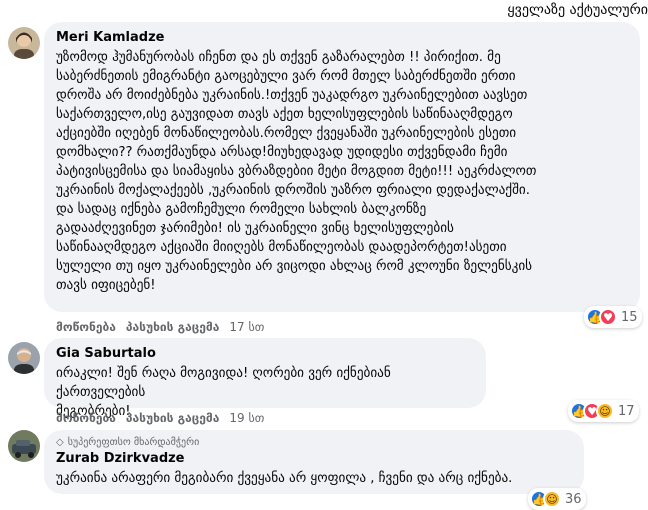 The width and height of the screenshot is (648, 510). Describe the element at coordinates (246, 327) in the screenshot. I see `comment-timestamp: 17 სთ` at that location.